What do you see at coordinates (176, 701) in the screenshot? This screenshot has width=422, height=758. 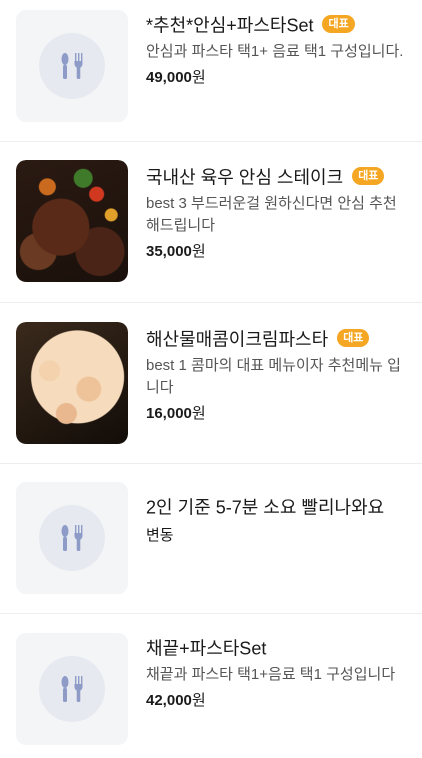 I see `menu-price: 42,000원` at bounding box center [176, 701].